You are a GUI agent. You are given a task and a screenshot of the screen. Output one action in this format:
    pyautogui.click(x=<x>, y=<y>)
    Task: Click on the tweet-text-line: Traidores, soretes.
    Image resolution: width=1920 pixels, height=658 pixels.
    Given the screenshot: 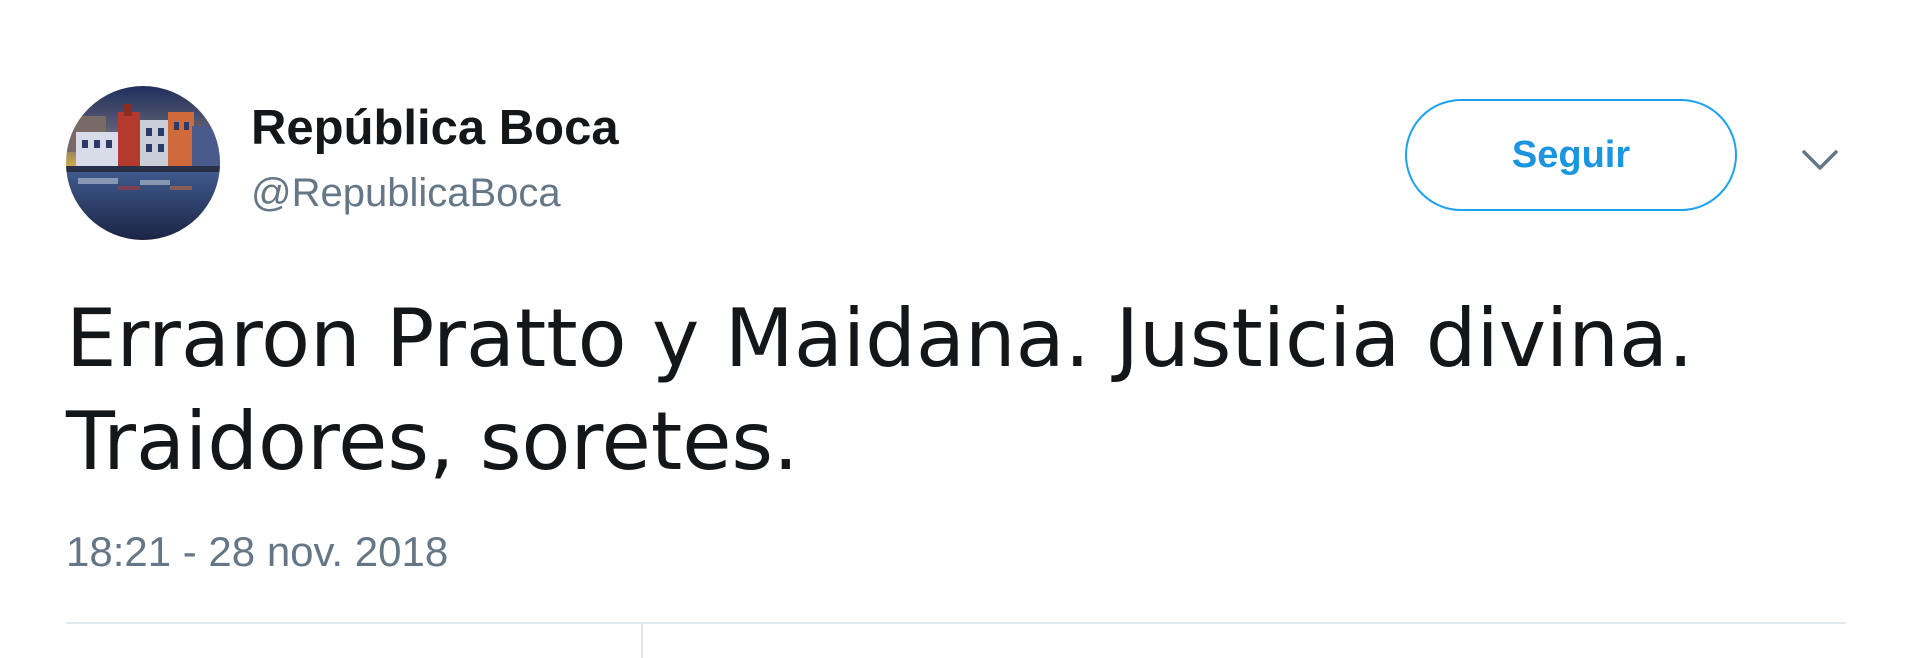 What is the action you would take?
    pyautogui.click(x=432, y=441)
    